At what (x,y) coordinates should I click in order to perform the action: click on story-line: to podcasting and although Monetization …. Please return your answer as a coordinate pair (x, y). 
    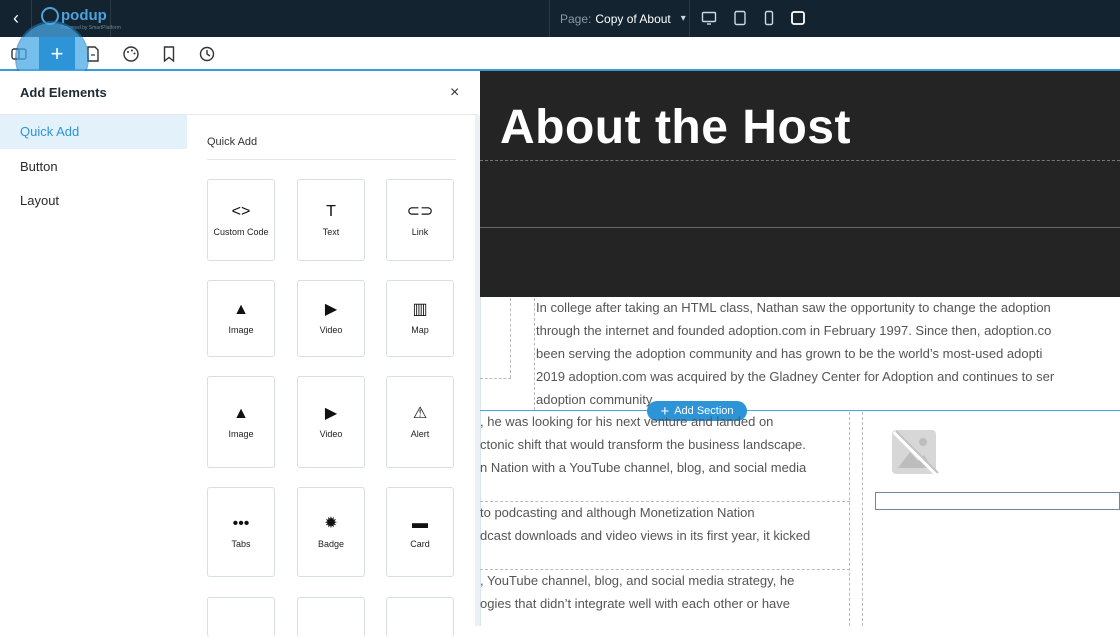
    Looking at the image, I should click on (617, 512).